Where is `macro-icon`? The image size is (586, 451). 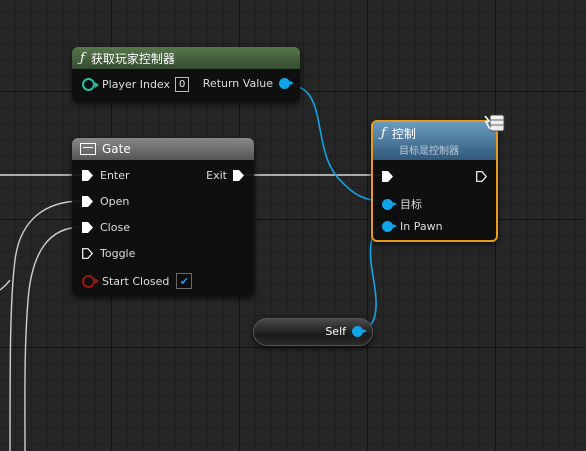
macro-icon is located at coordinates (88, 149).